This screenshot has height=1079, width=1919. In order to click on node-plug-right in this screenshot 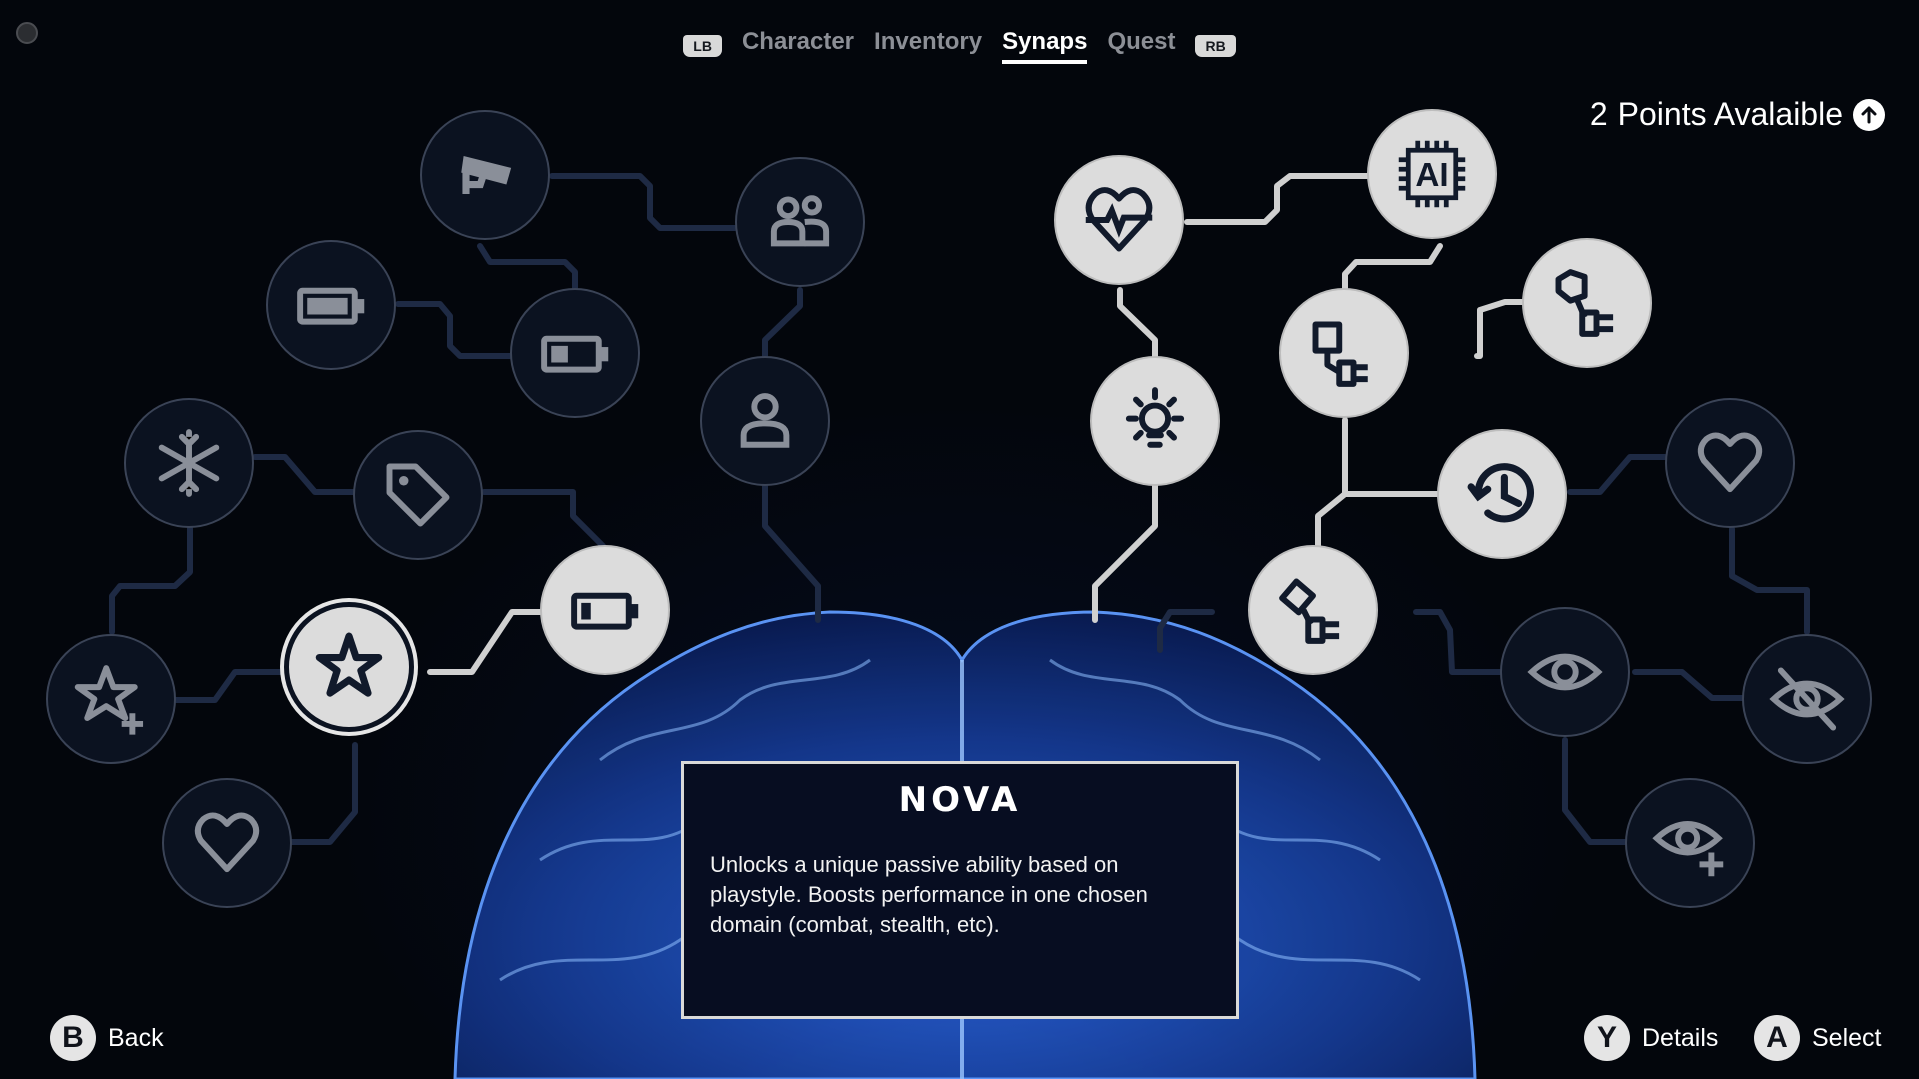, I will do `click(1587, 303)`.